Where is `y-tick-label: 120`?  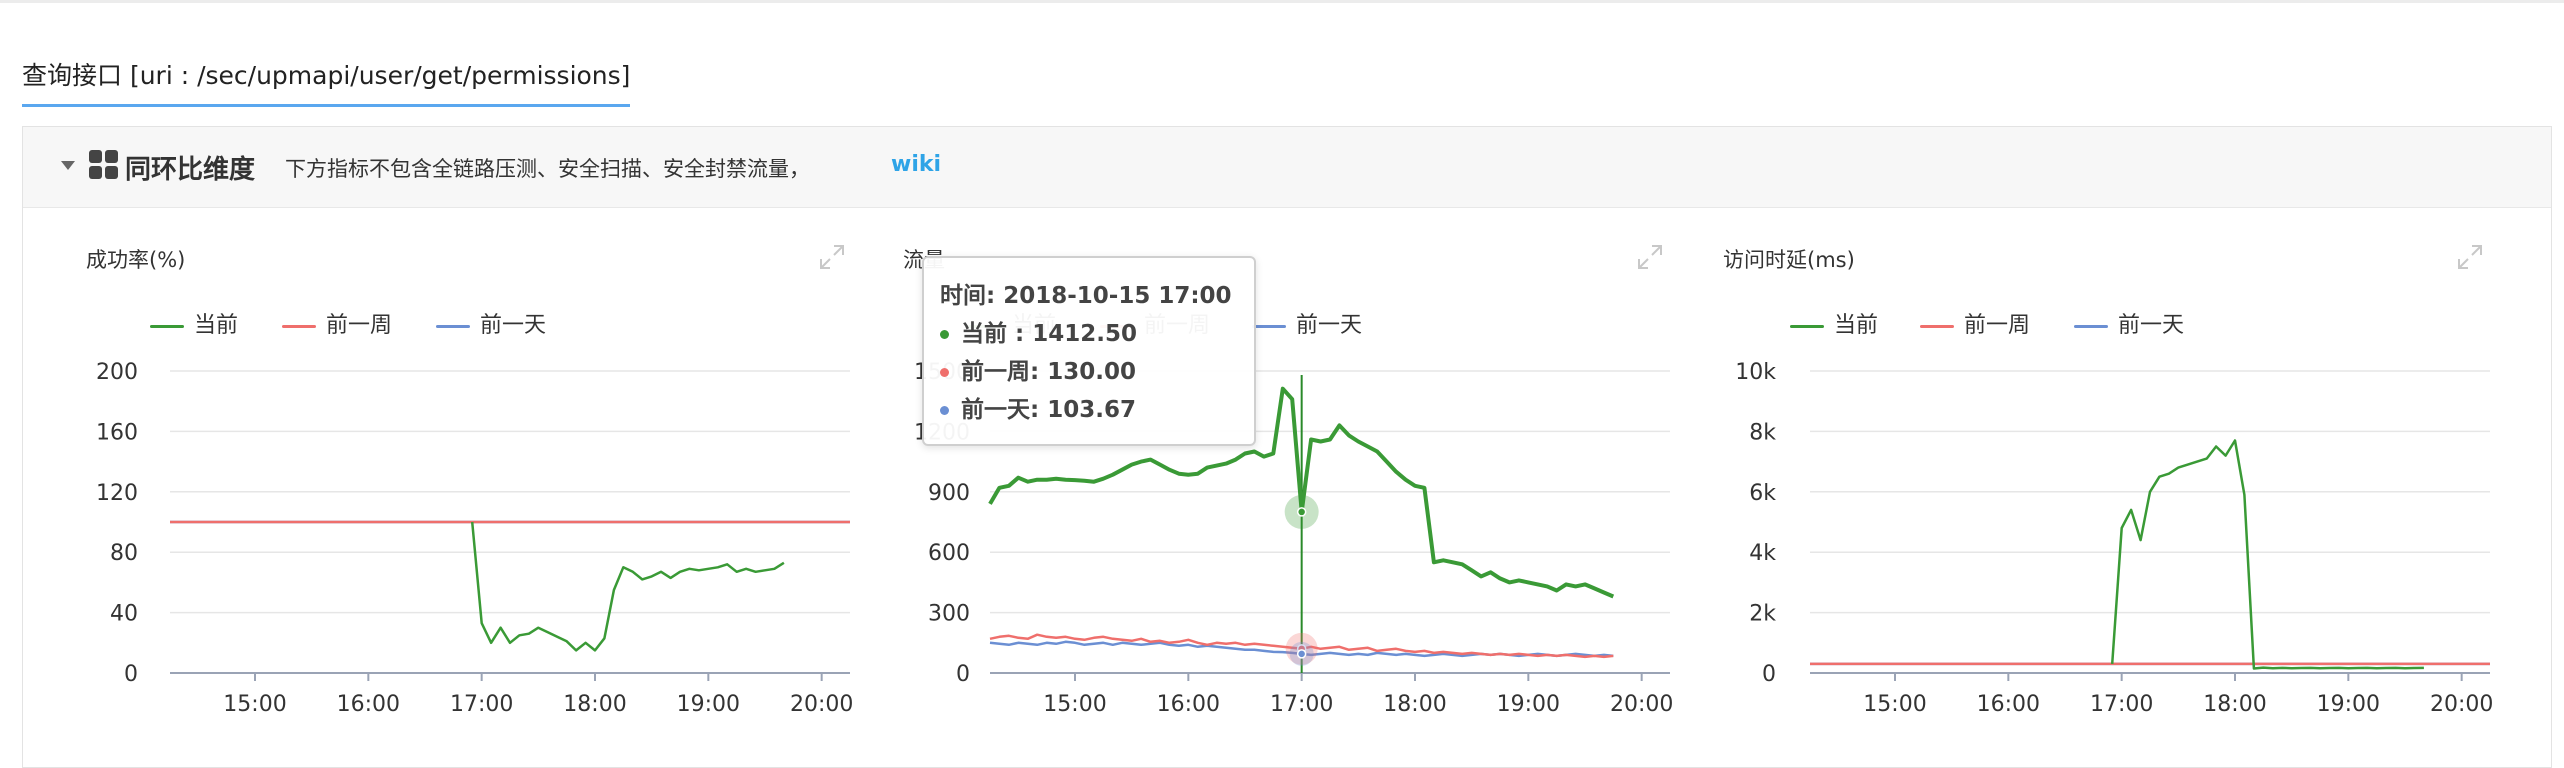 y-tick-label: 120 is located at coordinates (117, 493).